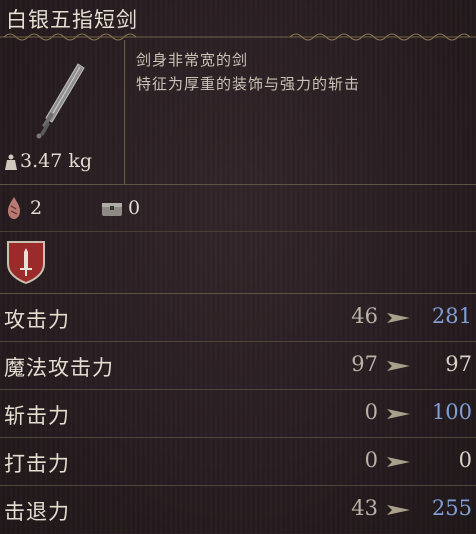  I want to click on stat-final-value: 0, so click(465, 460).